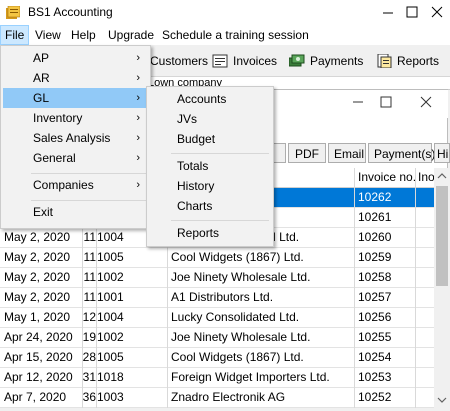 The height and width of the screenshot is (411, 450). What do you see at coordinates (202, 99) in the screenshot?
I see `menu-item-label: Accounts` at bounding box center [202, 99].